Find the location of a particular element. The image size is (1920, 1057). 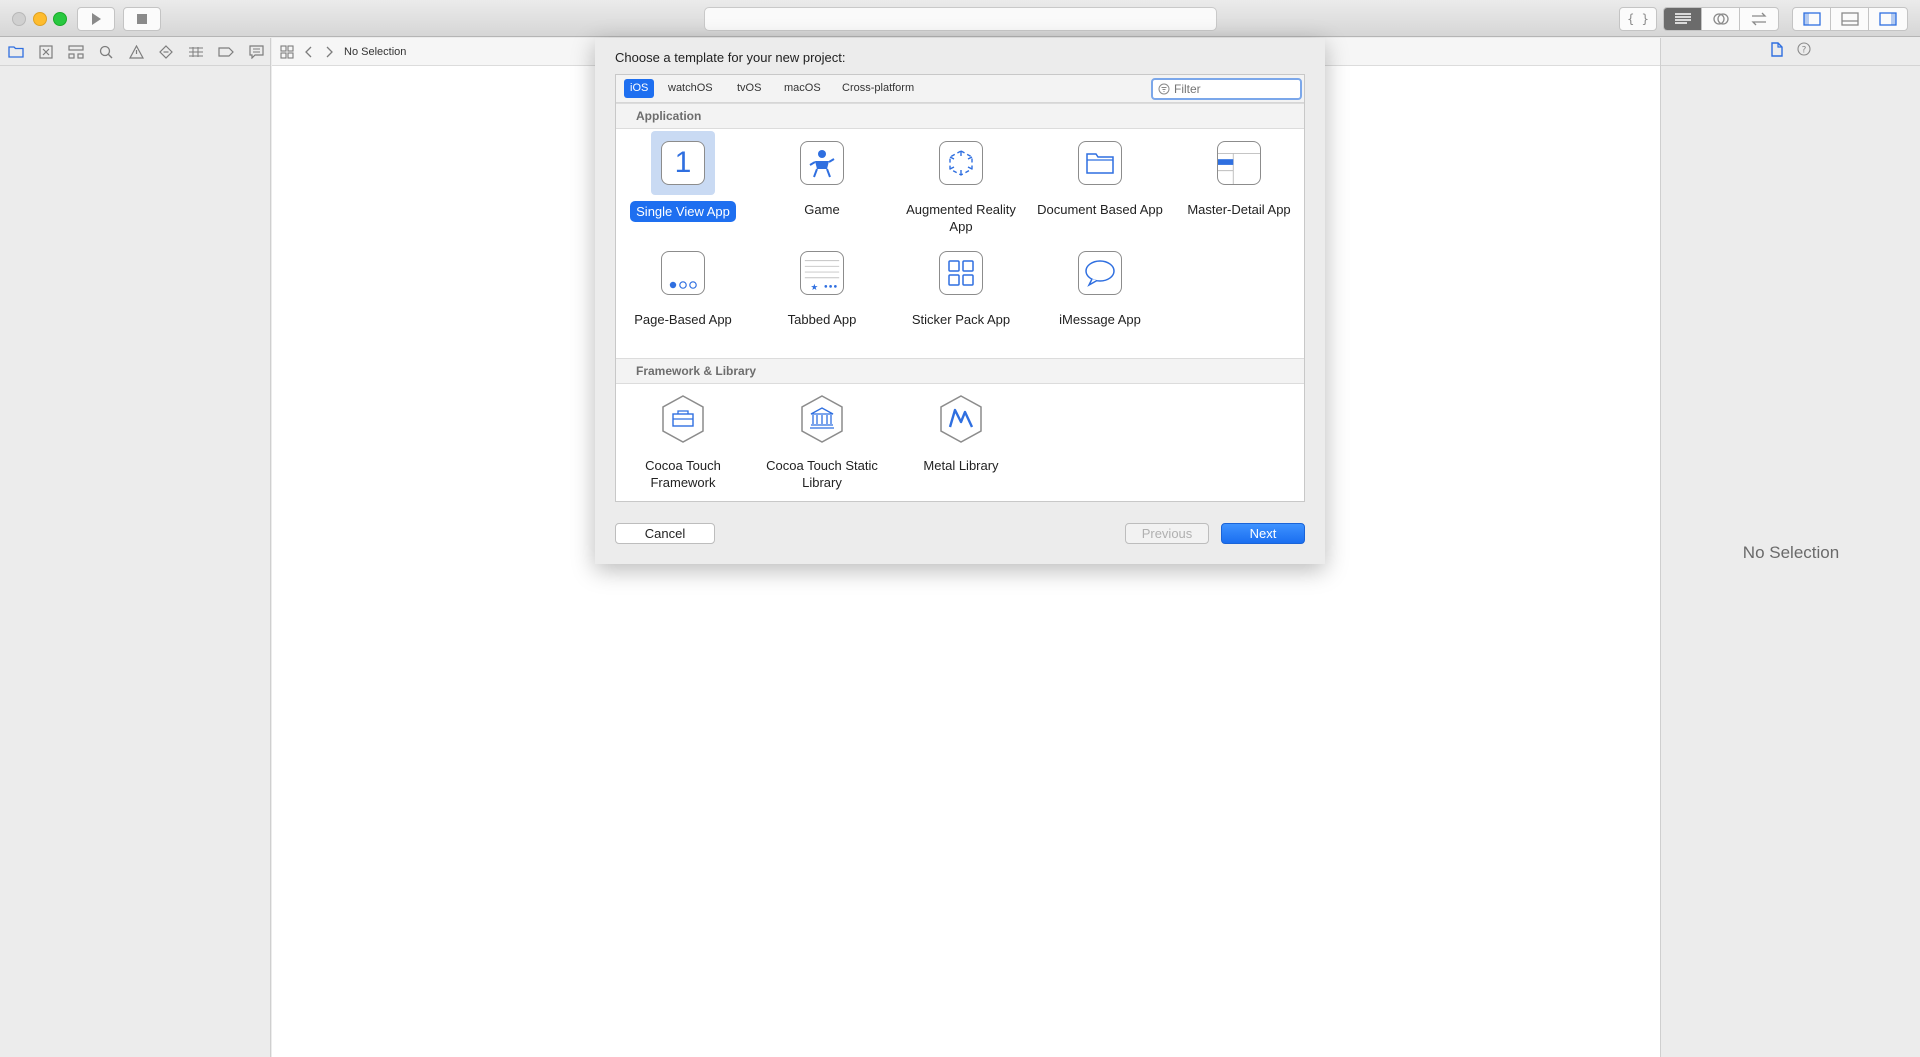

cancel-button: Cancel is located at coordinates (665, 533).